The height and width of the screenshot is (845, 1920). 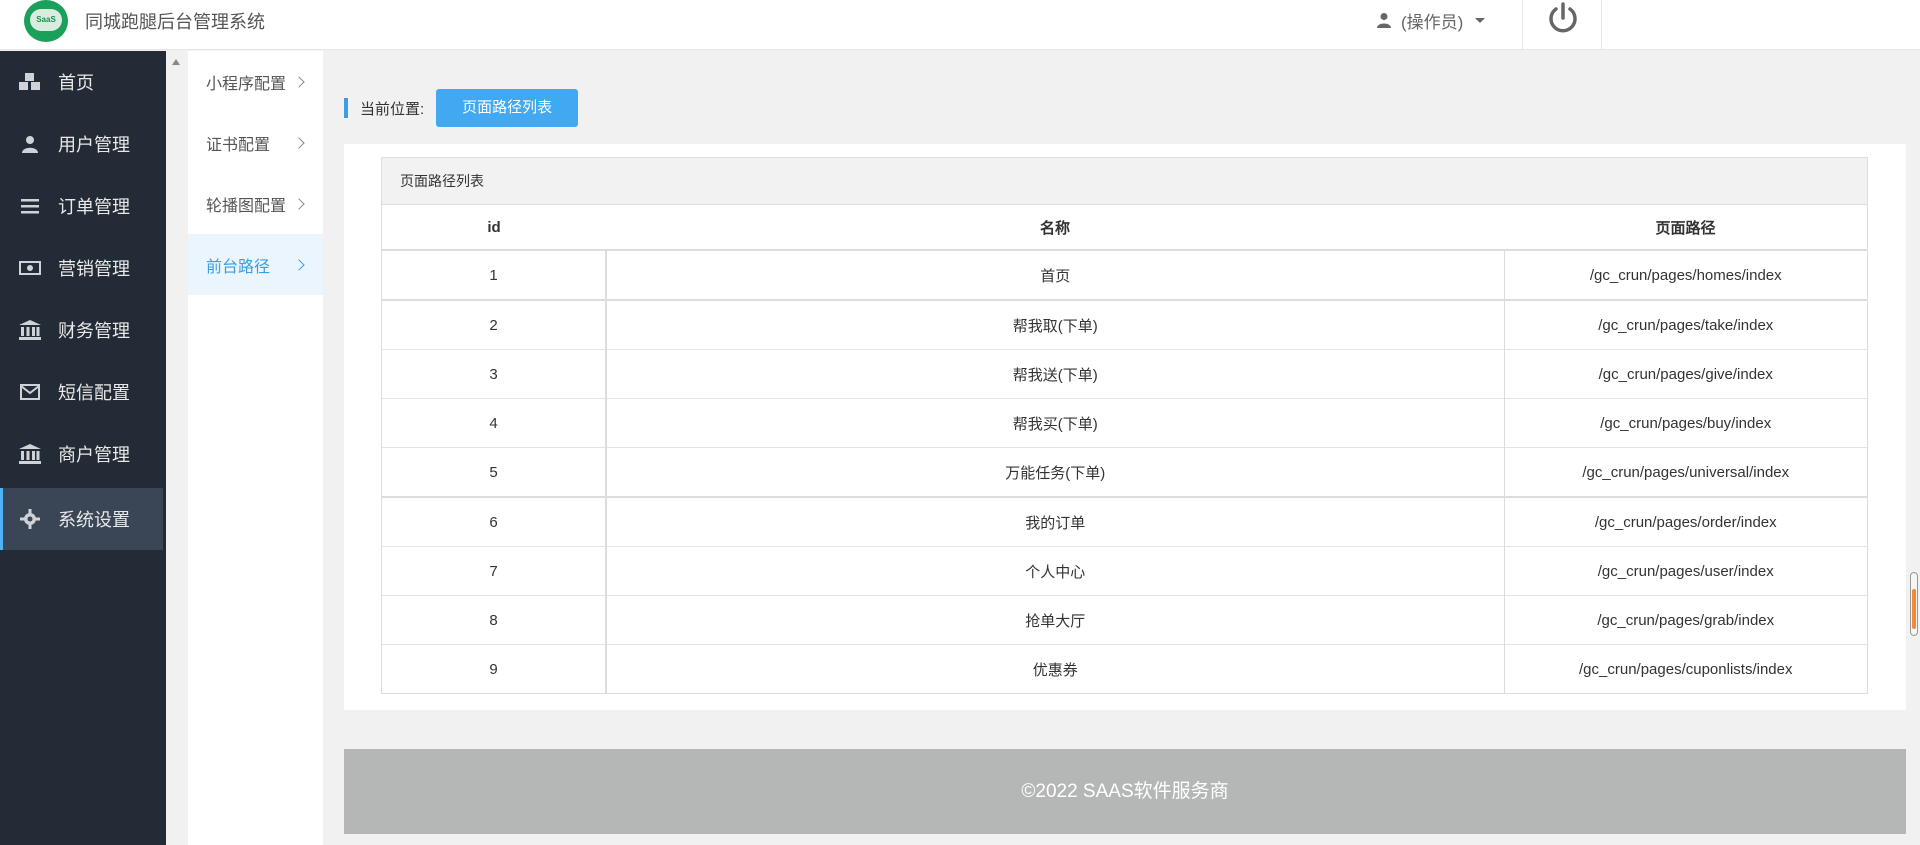 I want to click on cell-path: /gc_crun/pages/cuponlists/index, so click(x=1685, y=668).